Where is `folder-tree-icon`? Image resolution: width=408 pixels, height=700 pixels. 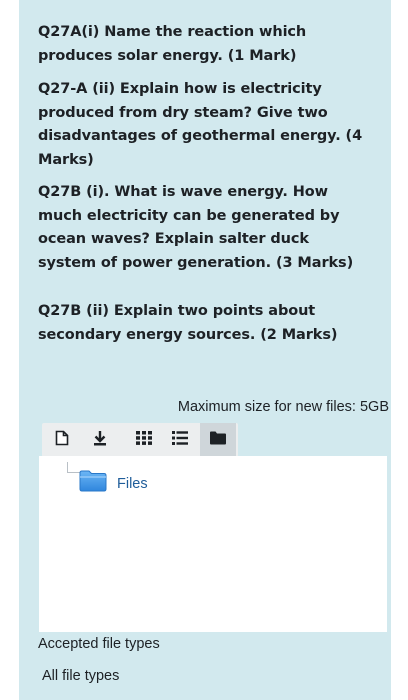 folder-tree-icon is located at coordinates (218, 440).